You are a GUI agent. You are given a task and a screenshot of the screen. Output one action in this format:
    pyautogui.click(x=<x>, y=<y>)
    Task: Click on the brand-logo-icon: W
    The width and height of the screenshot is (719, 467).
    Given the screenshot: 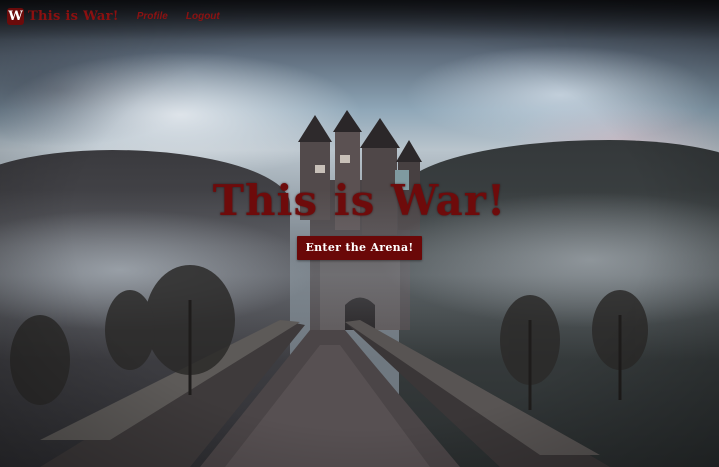 What is the action you would take?
    pyautogui.click(x=15, y=16)
    